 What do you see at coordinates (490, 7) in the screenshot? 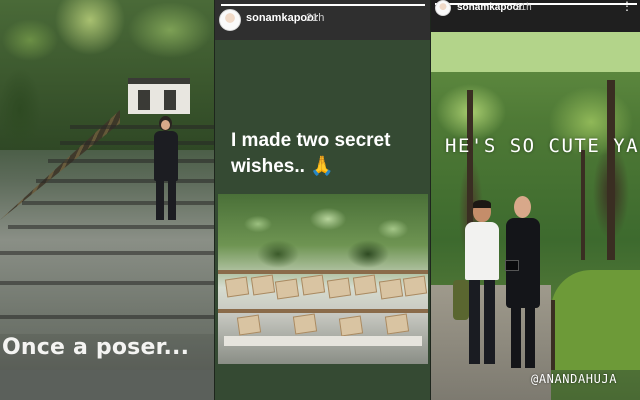
I see `username: sonamkapoor` at bounding box center [490, 7].